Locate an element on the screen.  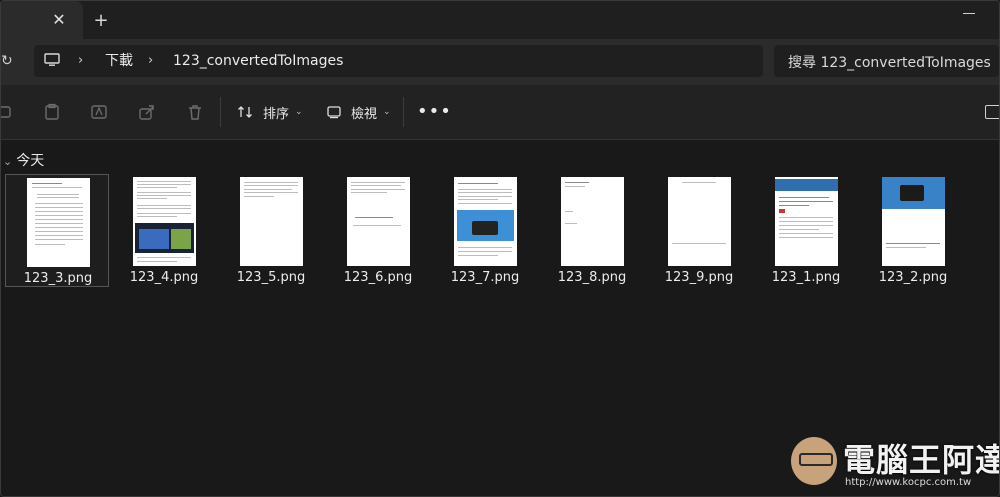
file-item: 123_9.png is located at coordinates (699, 230).